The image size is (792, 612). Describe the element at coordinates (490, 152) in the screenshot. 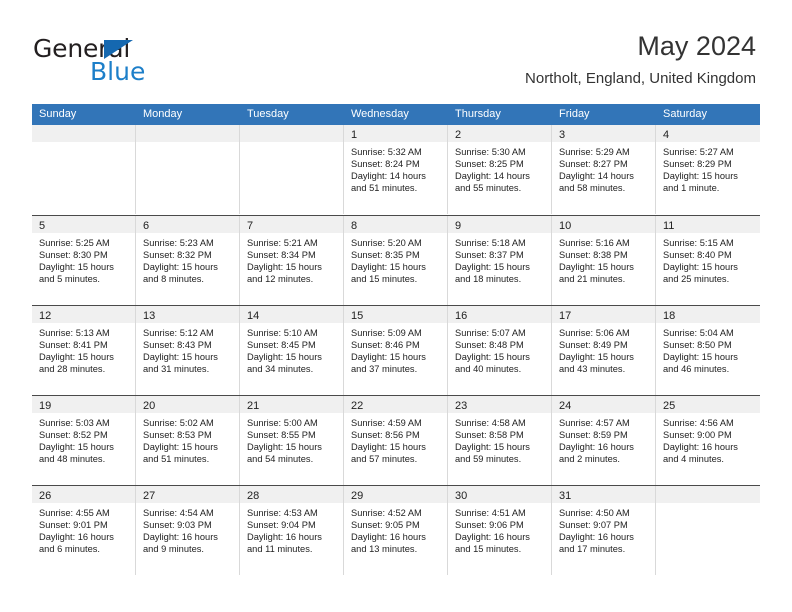

I see `sunrise-text: Sunrise: 5:30 AM` at that location.